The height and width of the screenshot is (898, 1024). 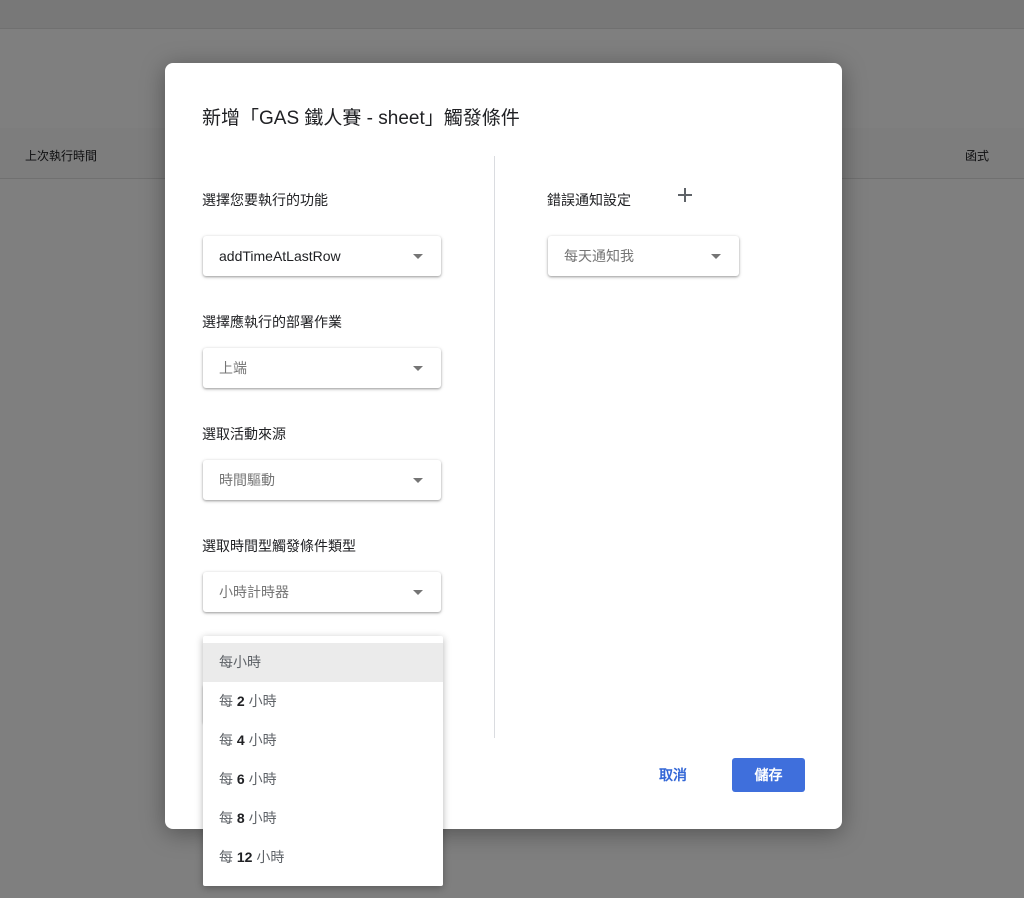 I want to click on option-number: 12, so click(x=244, y=857).